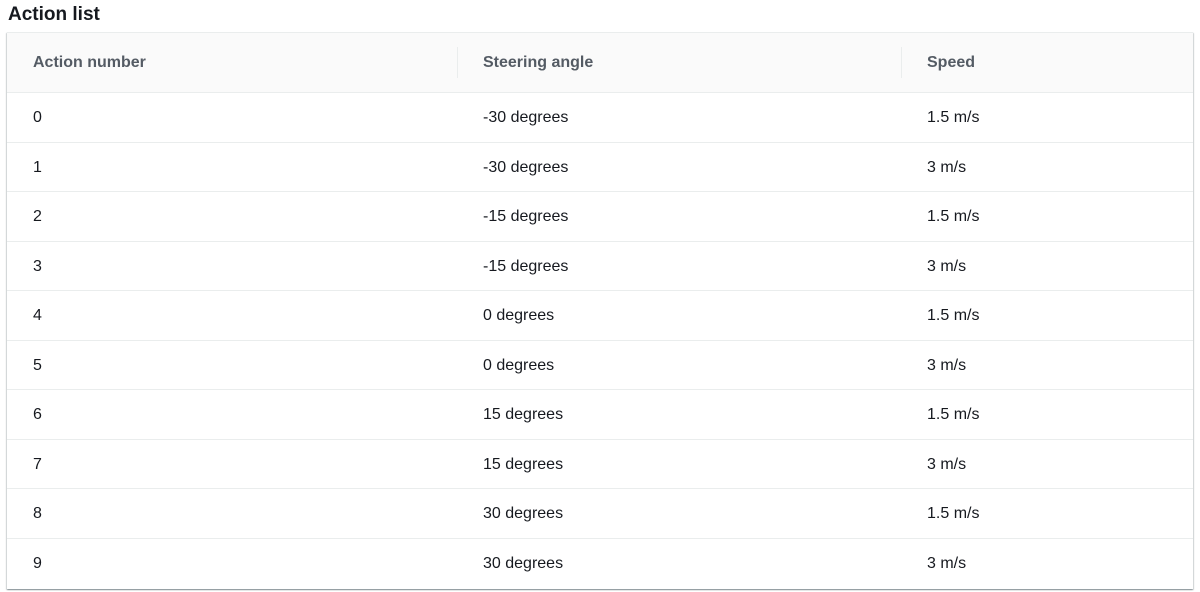 The height and width of the screenshot is (592, 1200). I want to click on column-header-speed: Speed, so click(951, 62).